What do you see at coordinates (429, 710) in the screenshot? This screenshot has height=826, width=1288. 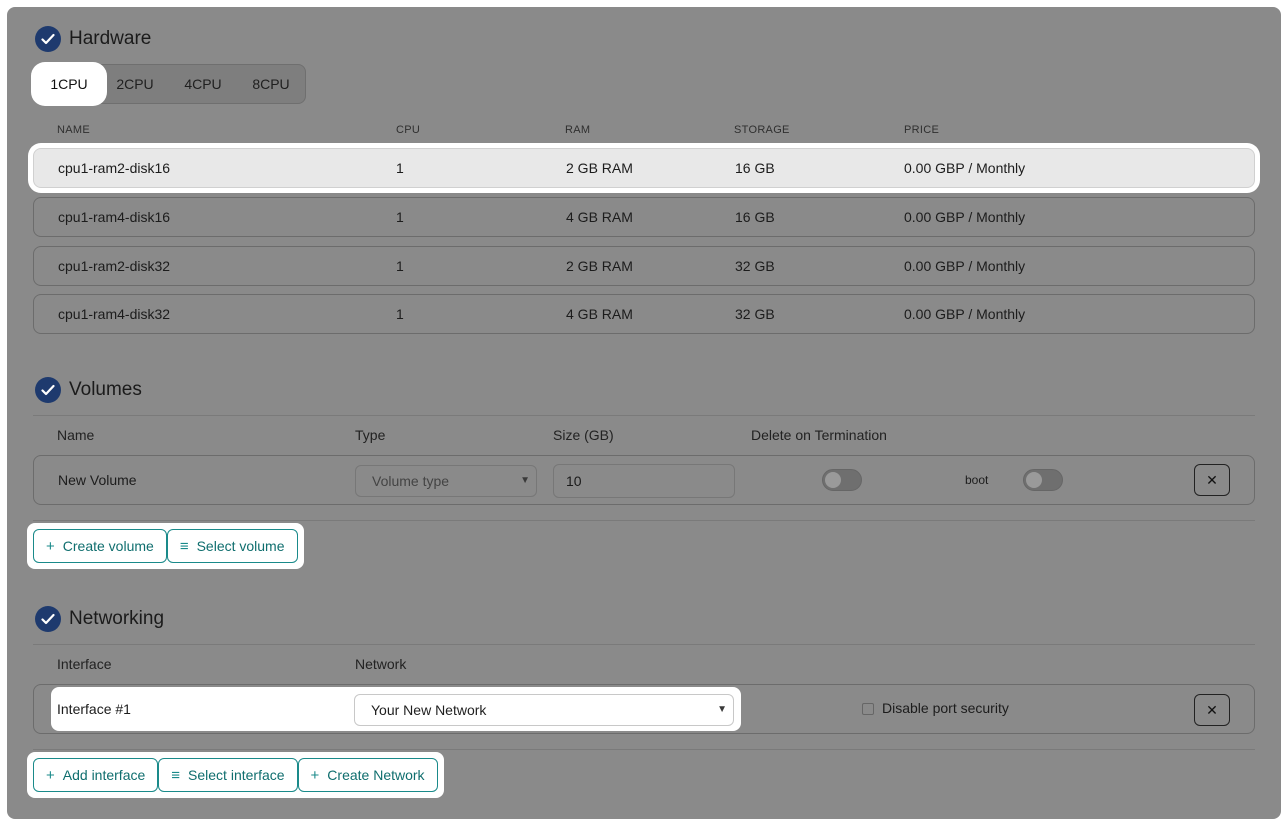 I see `network-select-value: Your New Network` at bounding box center [429, 710].